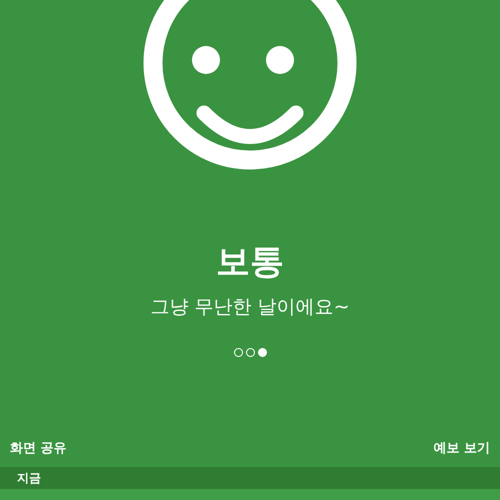 The image size is (500, 500). Describe the element at coordinates (38, 448) in the screenshot. I see `share-screen-button: 화면 공유` at that location.